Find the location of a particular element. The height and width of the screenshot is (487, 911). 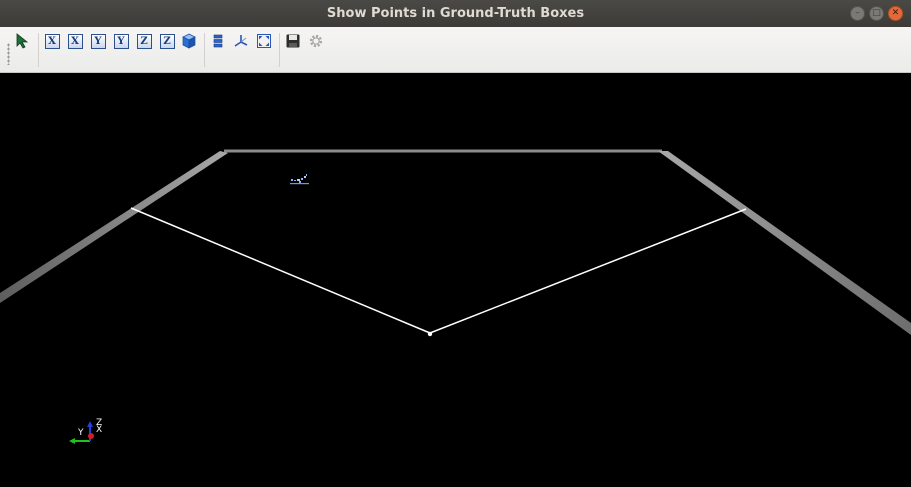

point-cluster is located at coordinates (299, 179).